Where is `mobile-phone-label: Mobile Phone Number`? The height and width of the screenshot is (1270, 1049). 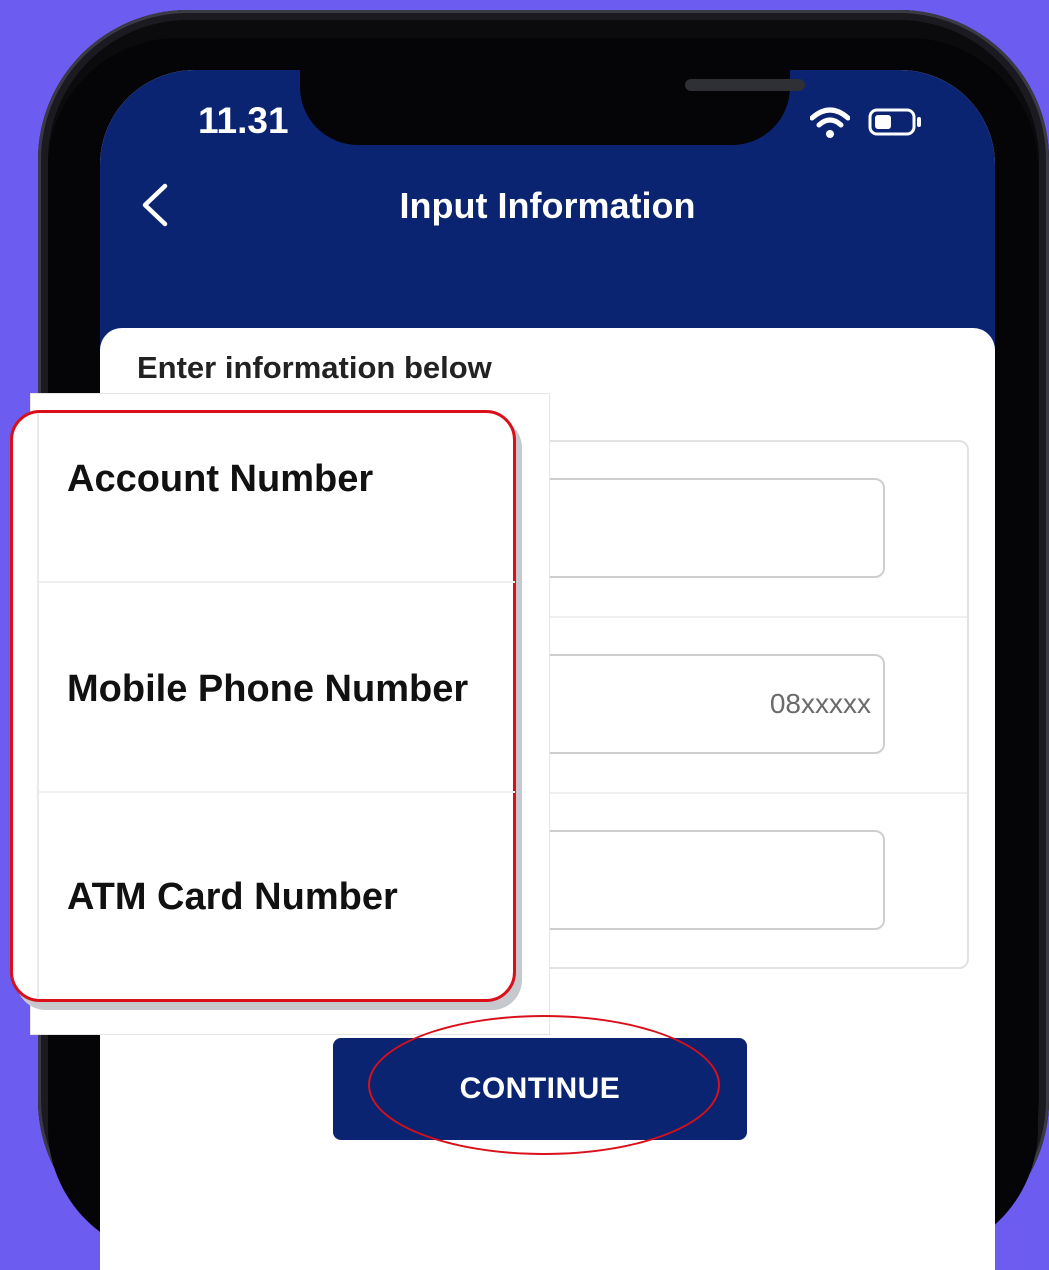 mobile-phone-label: Mobile Phone Number is located at coordinates (268, 689).